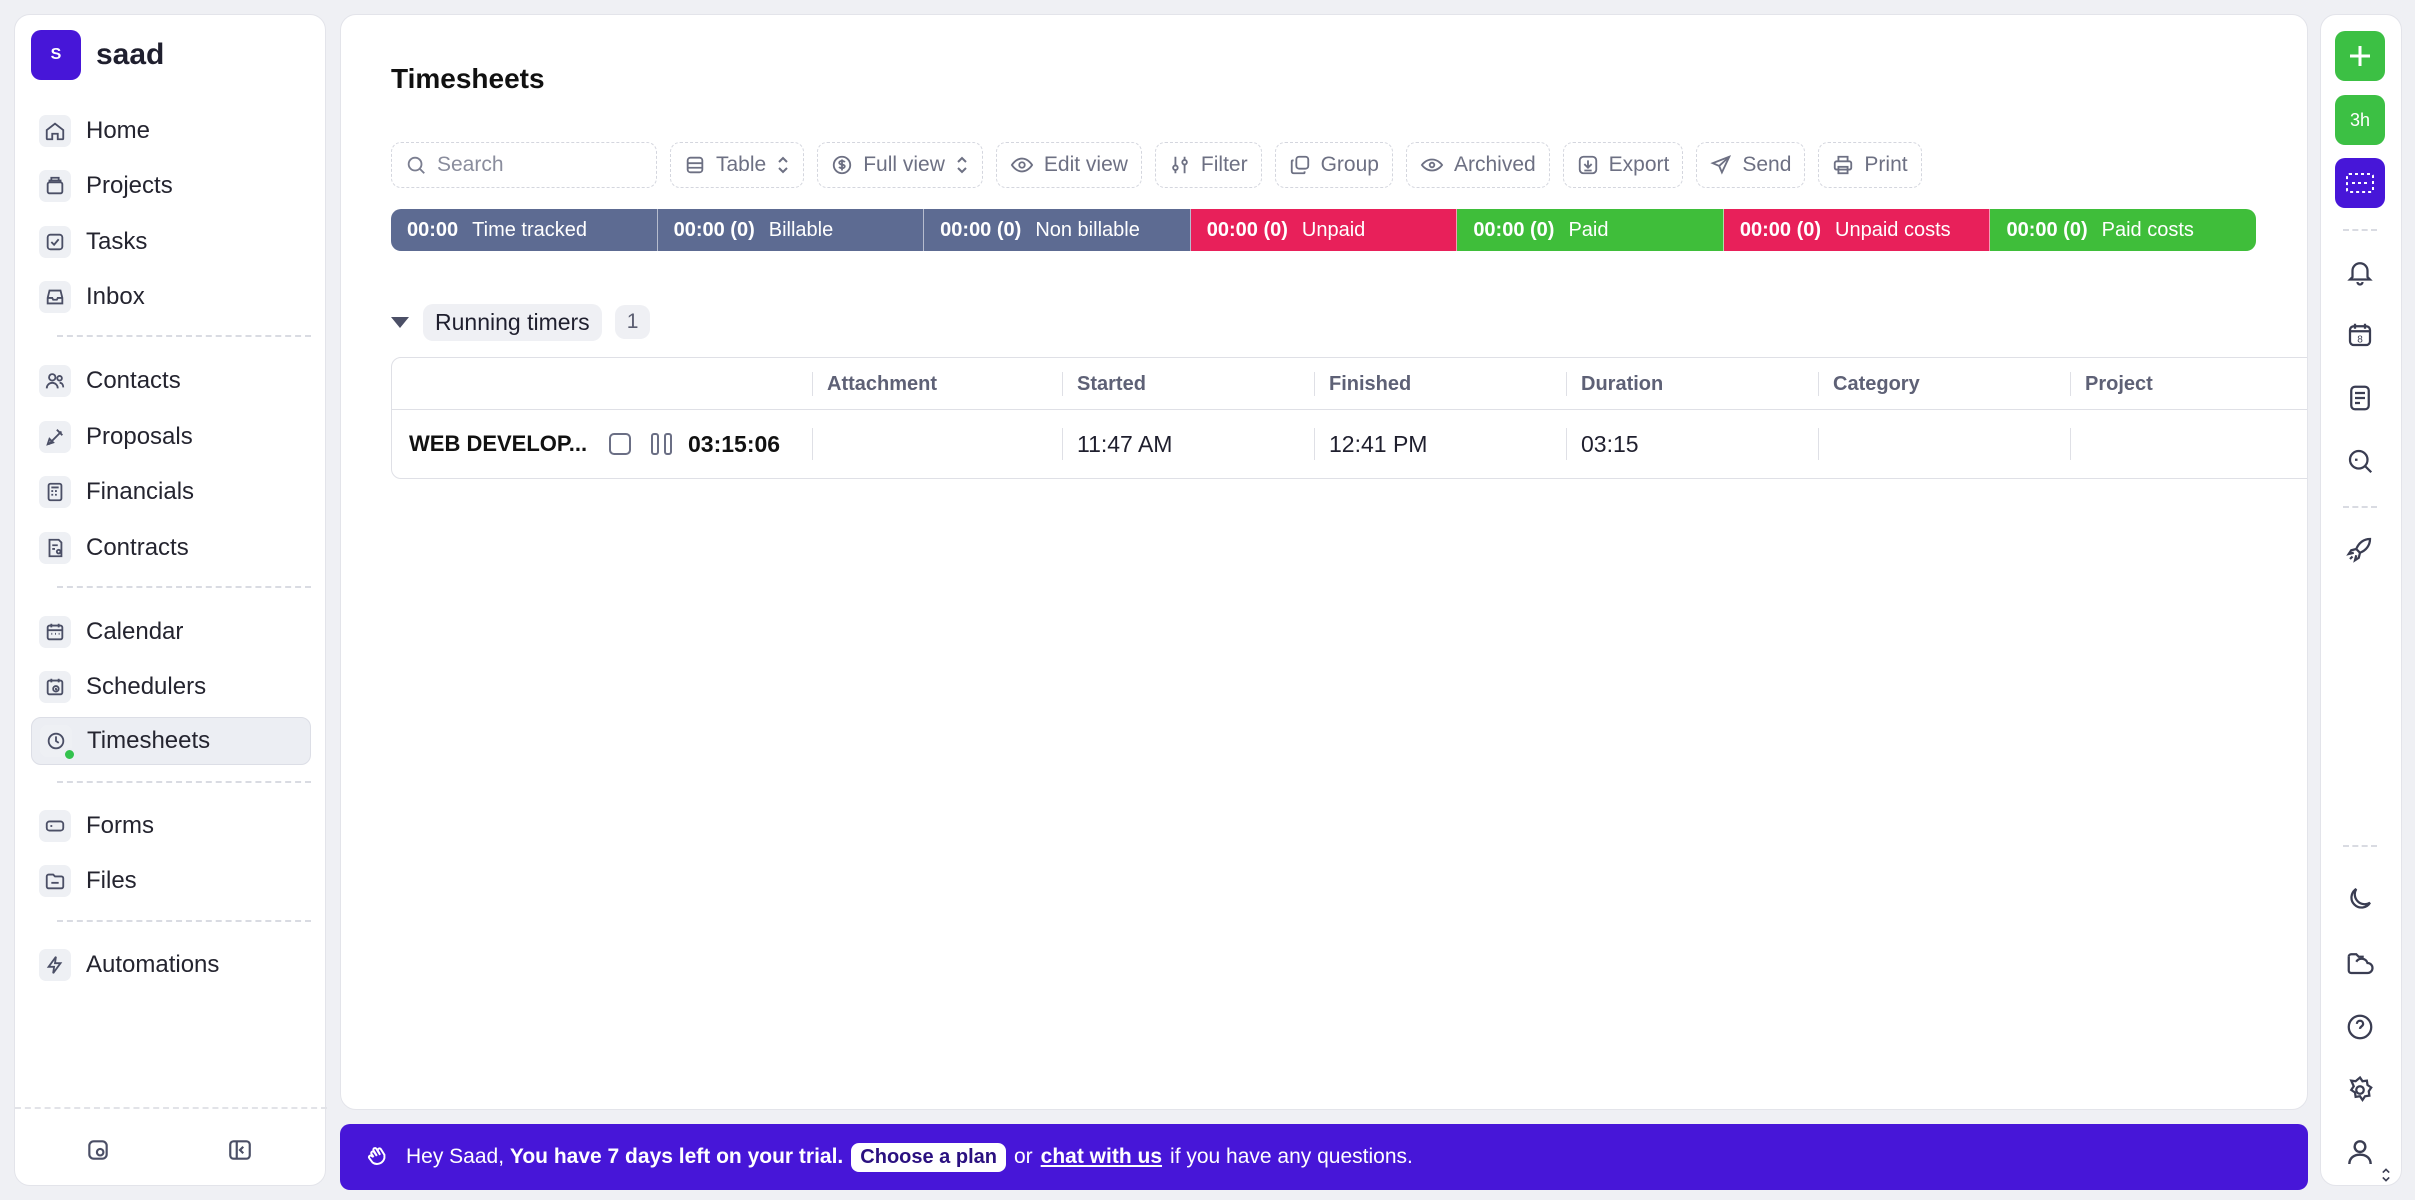 This screenshot has height=1200, width=2415. I want to click on summary-label: Unpaid, so click(1333, 229).